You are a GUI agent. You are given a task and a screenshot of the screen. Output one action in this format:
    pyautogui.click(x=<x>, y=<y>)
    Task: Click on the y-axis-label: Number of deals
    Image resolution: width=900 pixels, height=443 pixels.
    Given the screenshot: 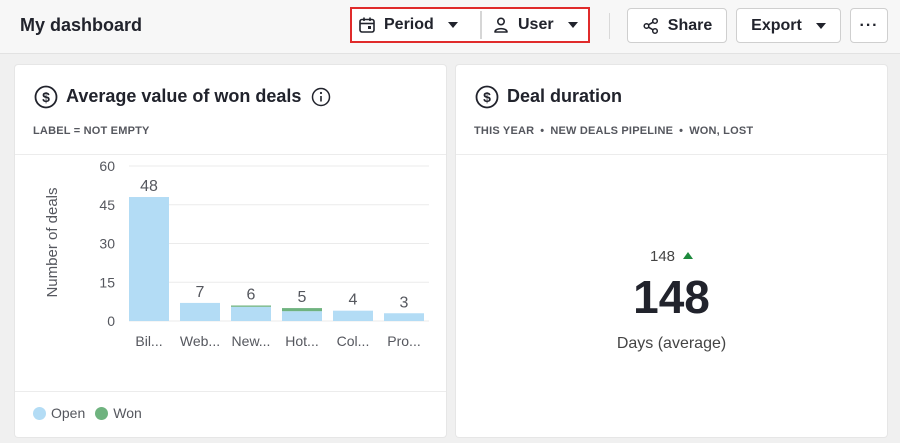 What is the action you would take?
    pyautogui.click(x=52, y=242)
    